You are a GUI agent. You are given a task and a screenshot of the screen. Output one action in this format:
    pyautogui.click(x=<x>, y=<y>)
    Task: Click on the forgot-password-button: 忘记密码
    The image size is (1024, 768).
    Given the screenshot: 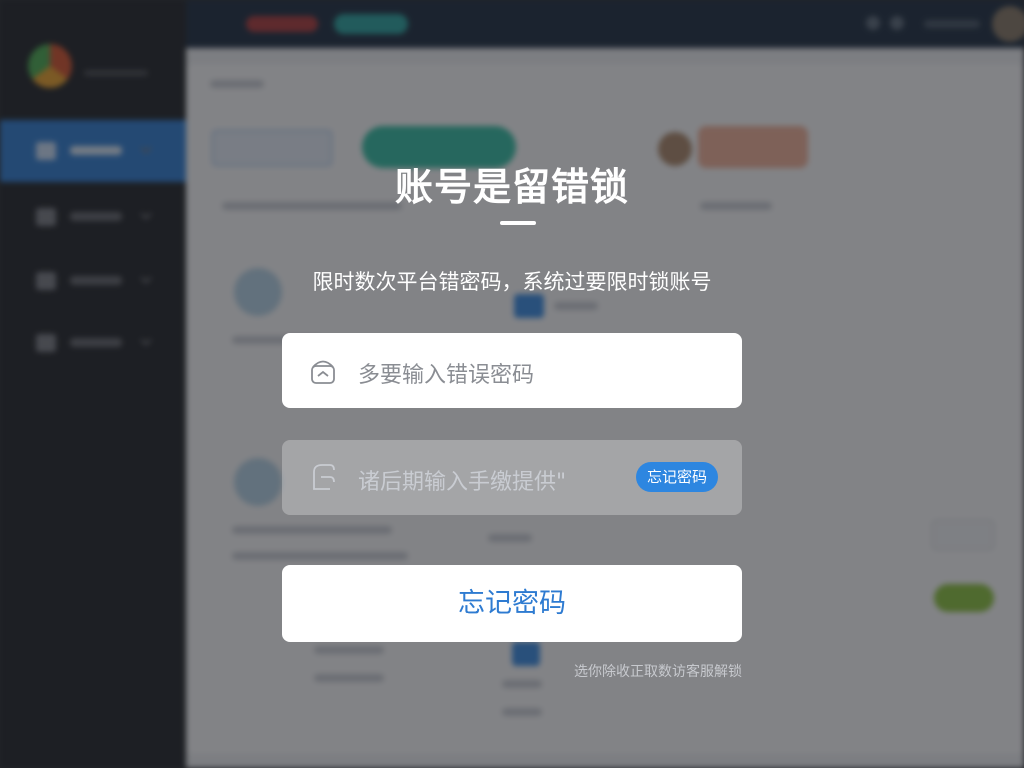 What is the action you would take?
    pyautogui.click(x=512, y=603)
    